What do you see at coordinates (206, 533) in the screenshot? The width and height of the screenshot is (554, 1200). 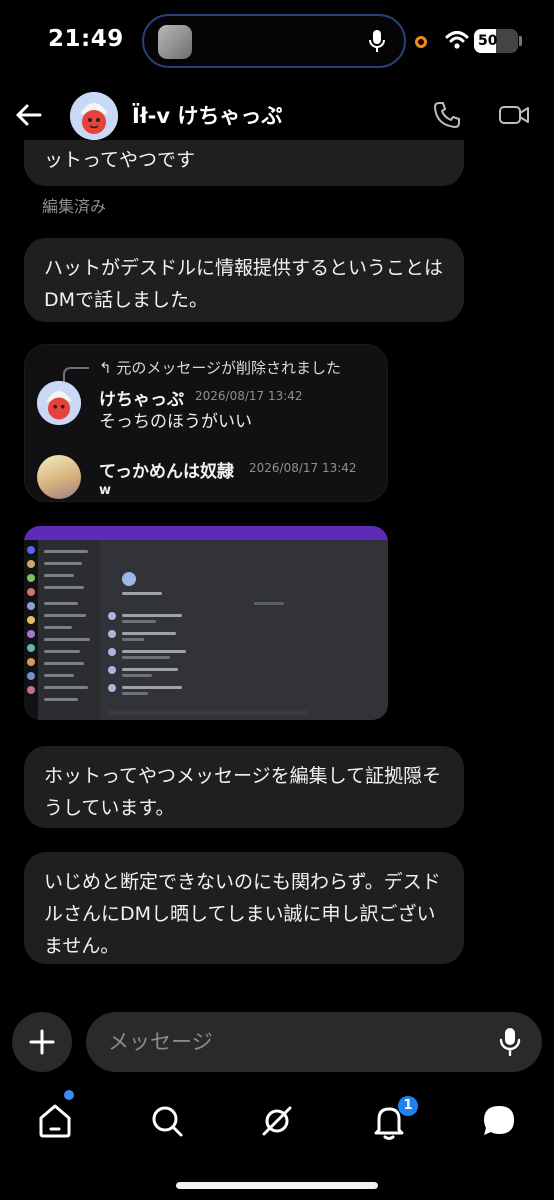 I see `screenshot-banner` at bounding box center [206, 533].